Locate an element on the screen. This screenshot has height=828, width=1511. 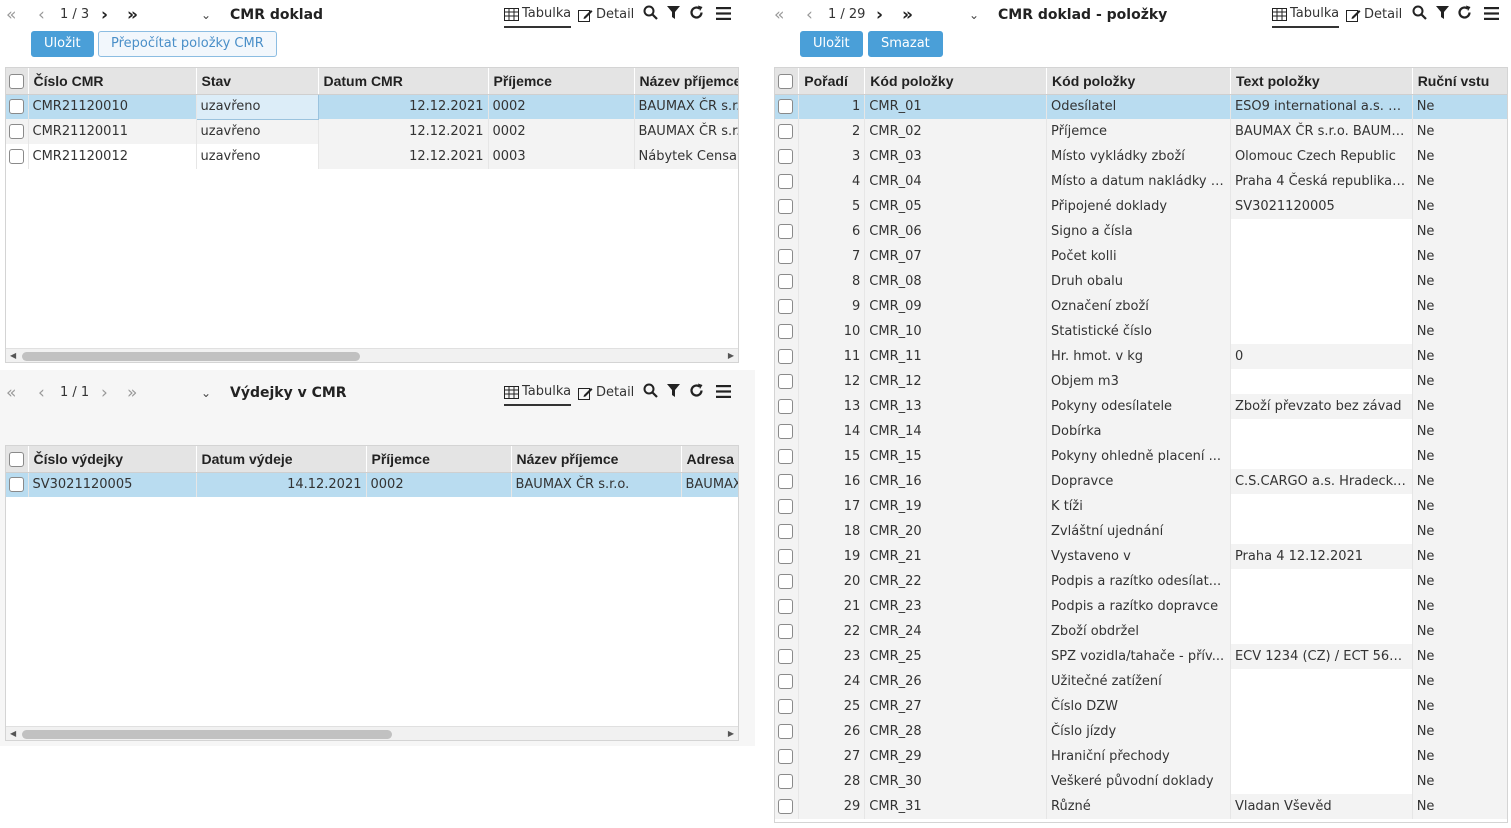
table-row: 29 CMR_31 Různé Vladan Vševěd Ne is located at coordinates (1141, 806).